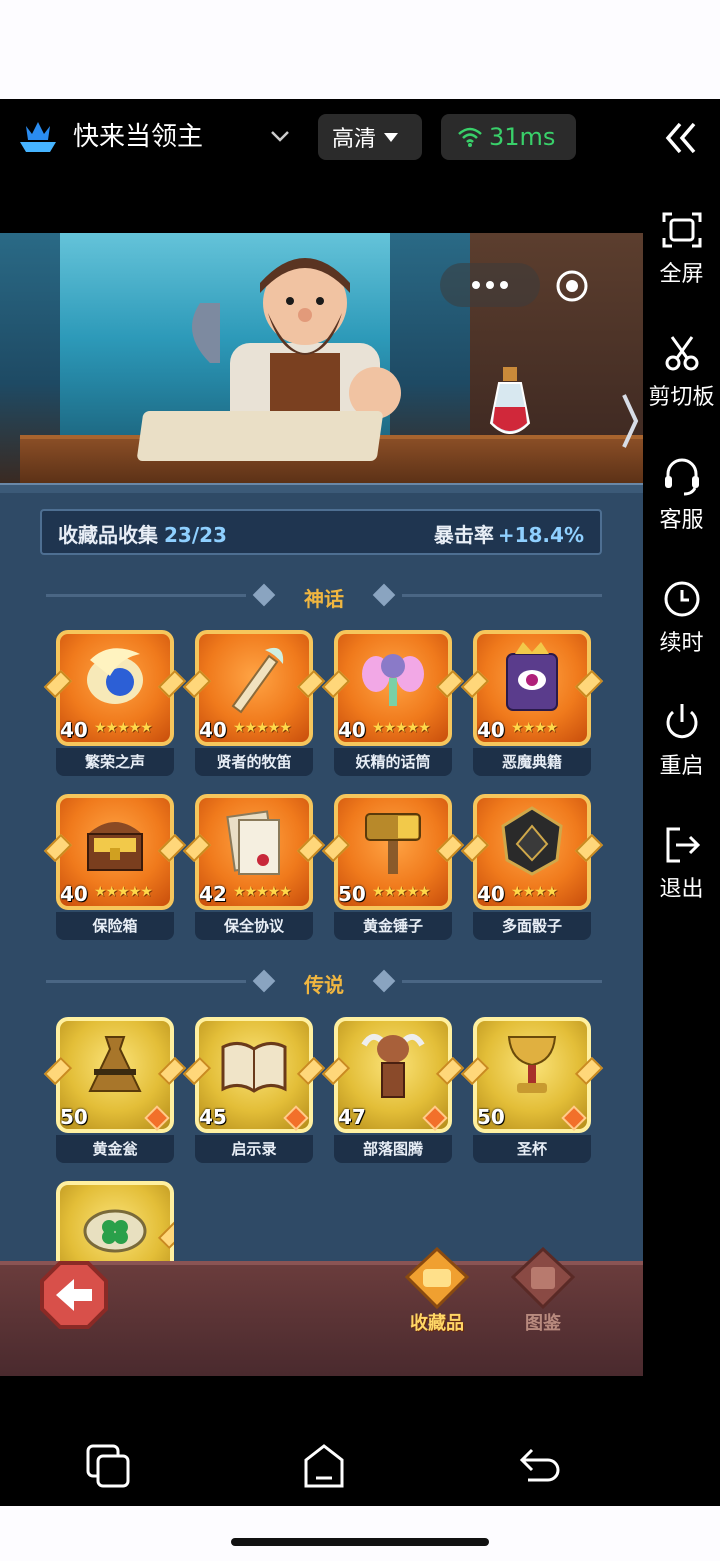  I want to click on open-book-icon, so click(254, 1067).